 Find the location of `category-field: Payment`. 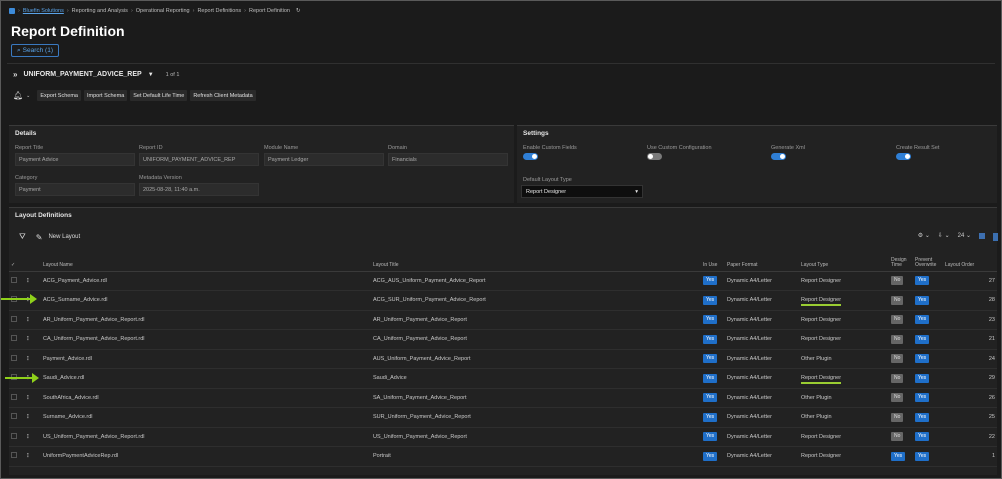

category-field: Payment is located at coordinates (75, 189).